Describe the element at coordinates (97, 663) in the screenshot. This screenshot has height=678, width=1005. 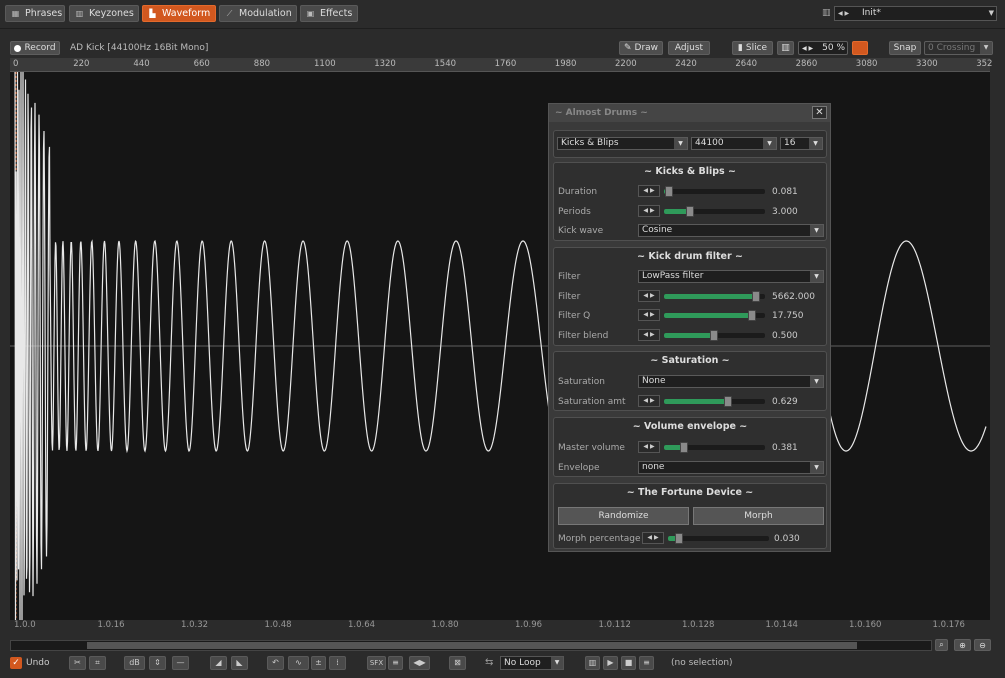
I see `crop-icon: ⌗` at that location.